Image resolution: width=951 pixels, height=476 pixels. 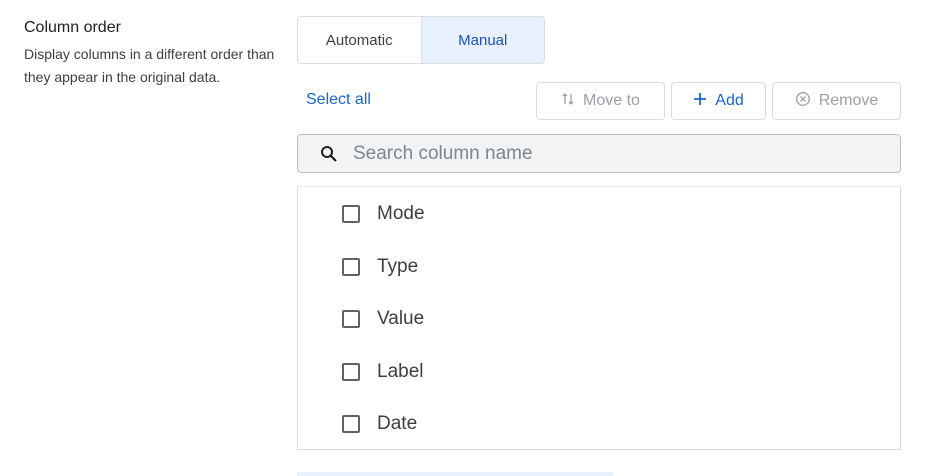 I want to click on remove-button: Remove, so click(x=836, y=101).